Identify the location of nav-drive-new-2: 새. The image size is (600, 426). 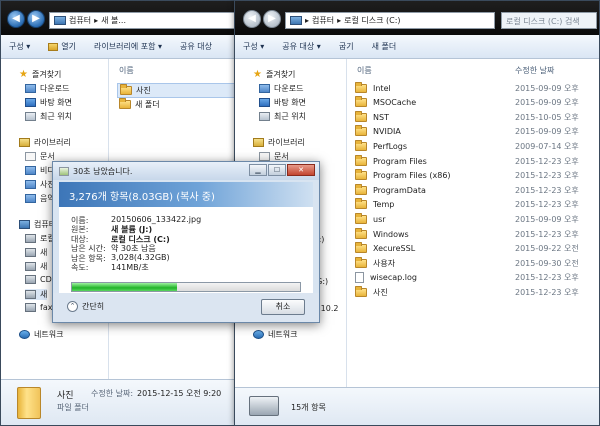
(36, 266).